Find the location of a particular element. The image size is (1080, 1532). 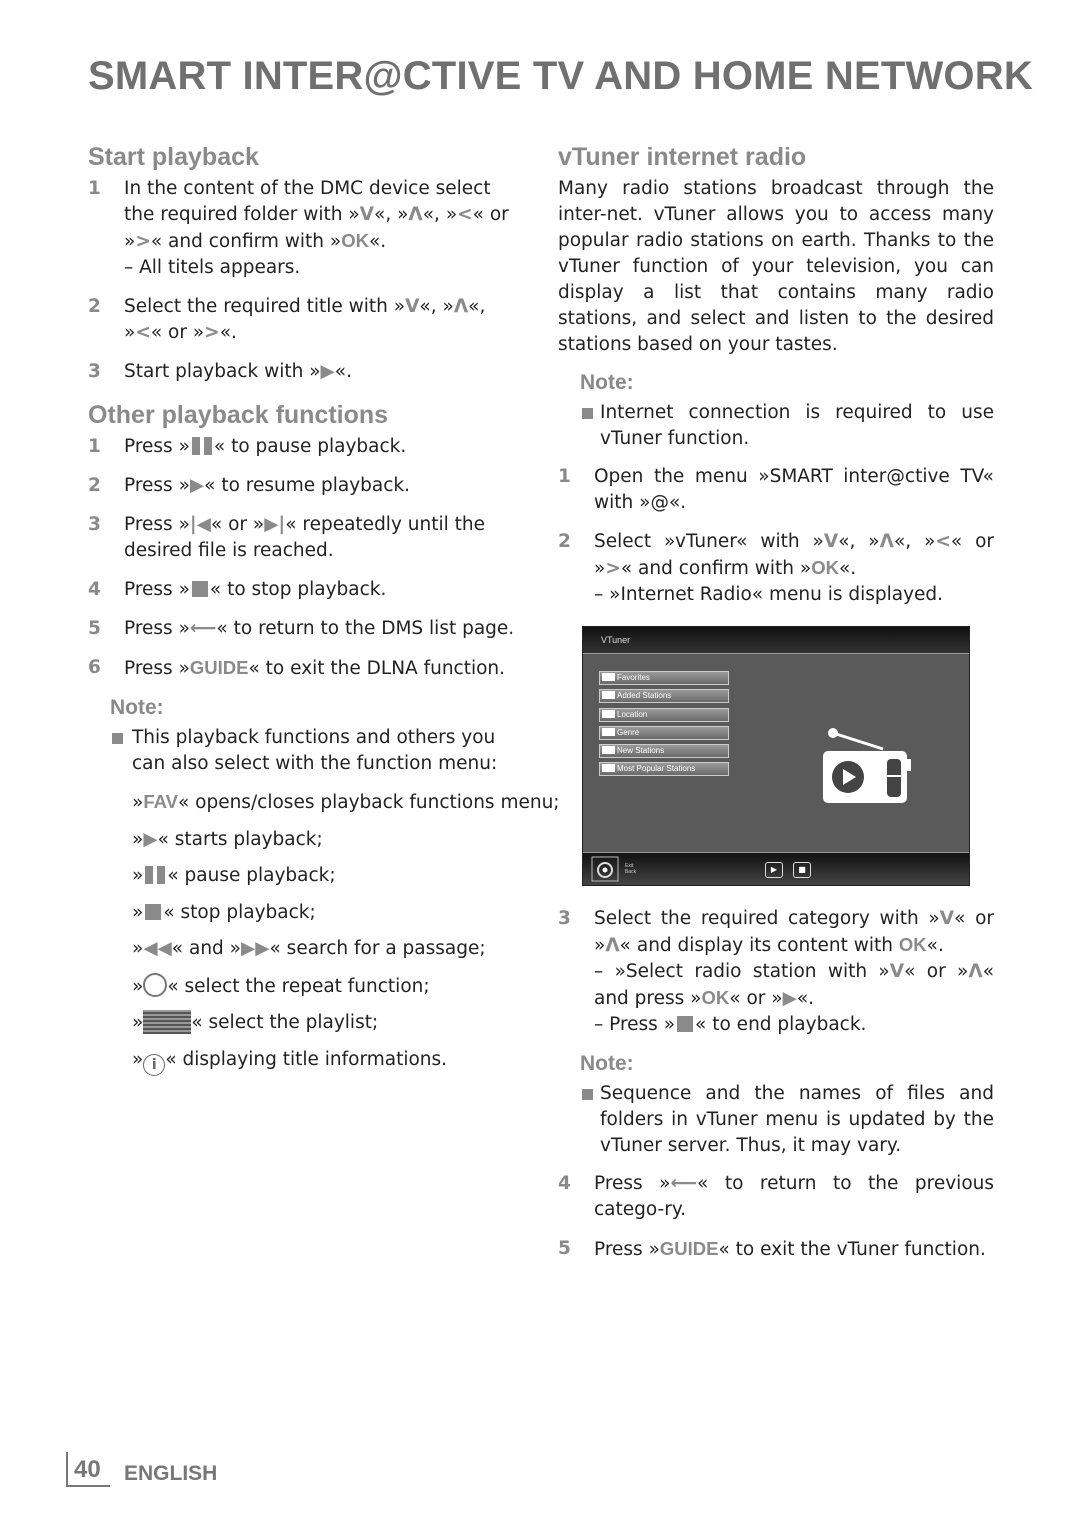

menu-item-favorites: Favorites is located at coordinates (664, 678).